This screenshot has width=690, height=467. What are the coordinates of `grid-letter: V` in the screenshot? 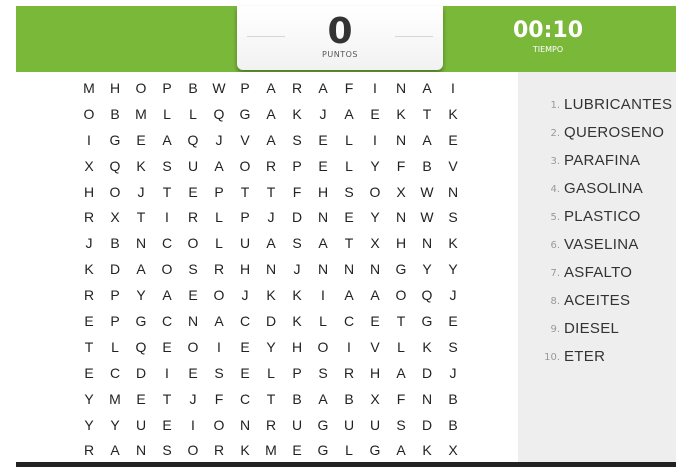 It's located at (375, 347).